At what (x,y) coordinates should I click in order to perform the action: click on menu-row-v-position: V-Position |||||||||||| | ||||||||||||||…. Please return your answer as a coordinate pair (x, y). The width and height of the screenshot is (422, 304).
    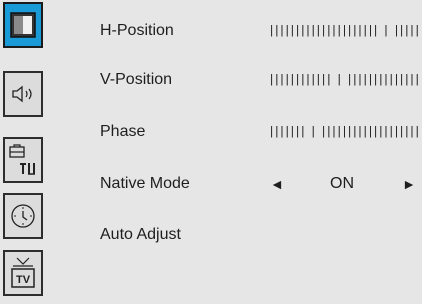
    Looking at the image, I should click on (251, 80).